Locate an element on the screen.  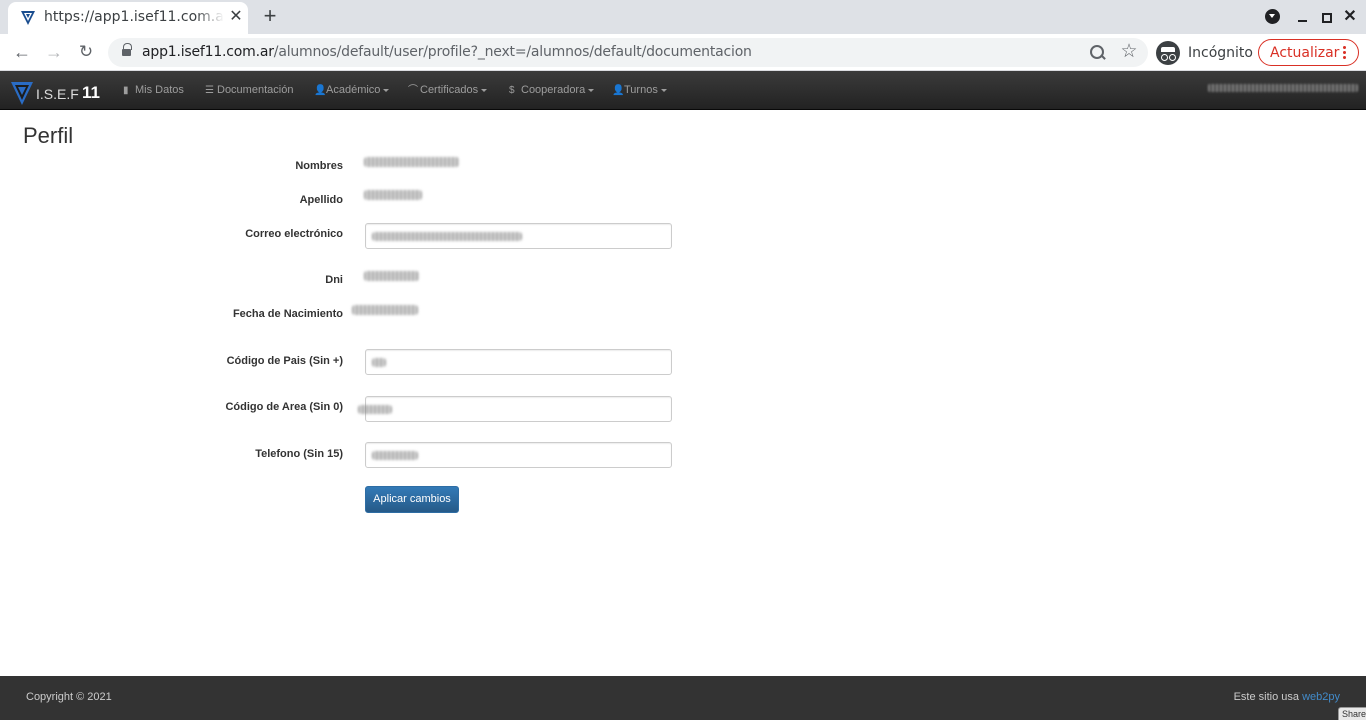
graduation-cap-icon: ⌒ is located at coordinates (413, 90).